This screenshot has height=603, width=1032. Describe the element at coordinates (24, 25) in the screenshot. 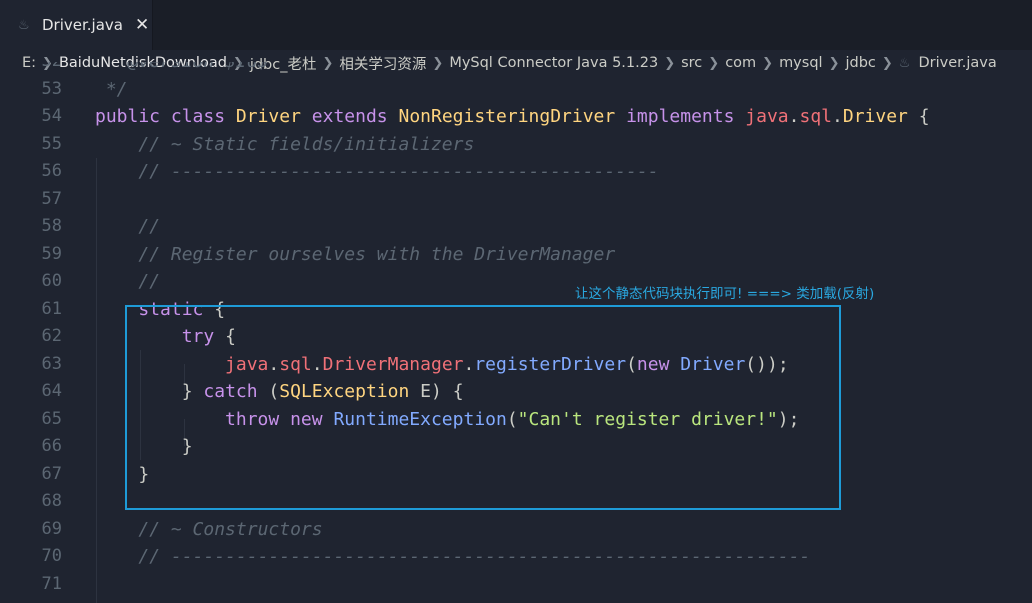

I see `java-file-icon: ♨` at that location.